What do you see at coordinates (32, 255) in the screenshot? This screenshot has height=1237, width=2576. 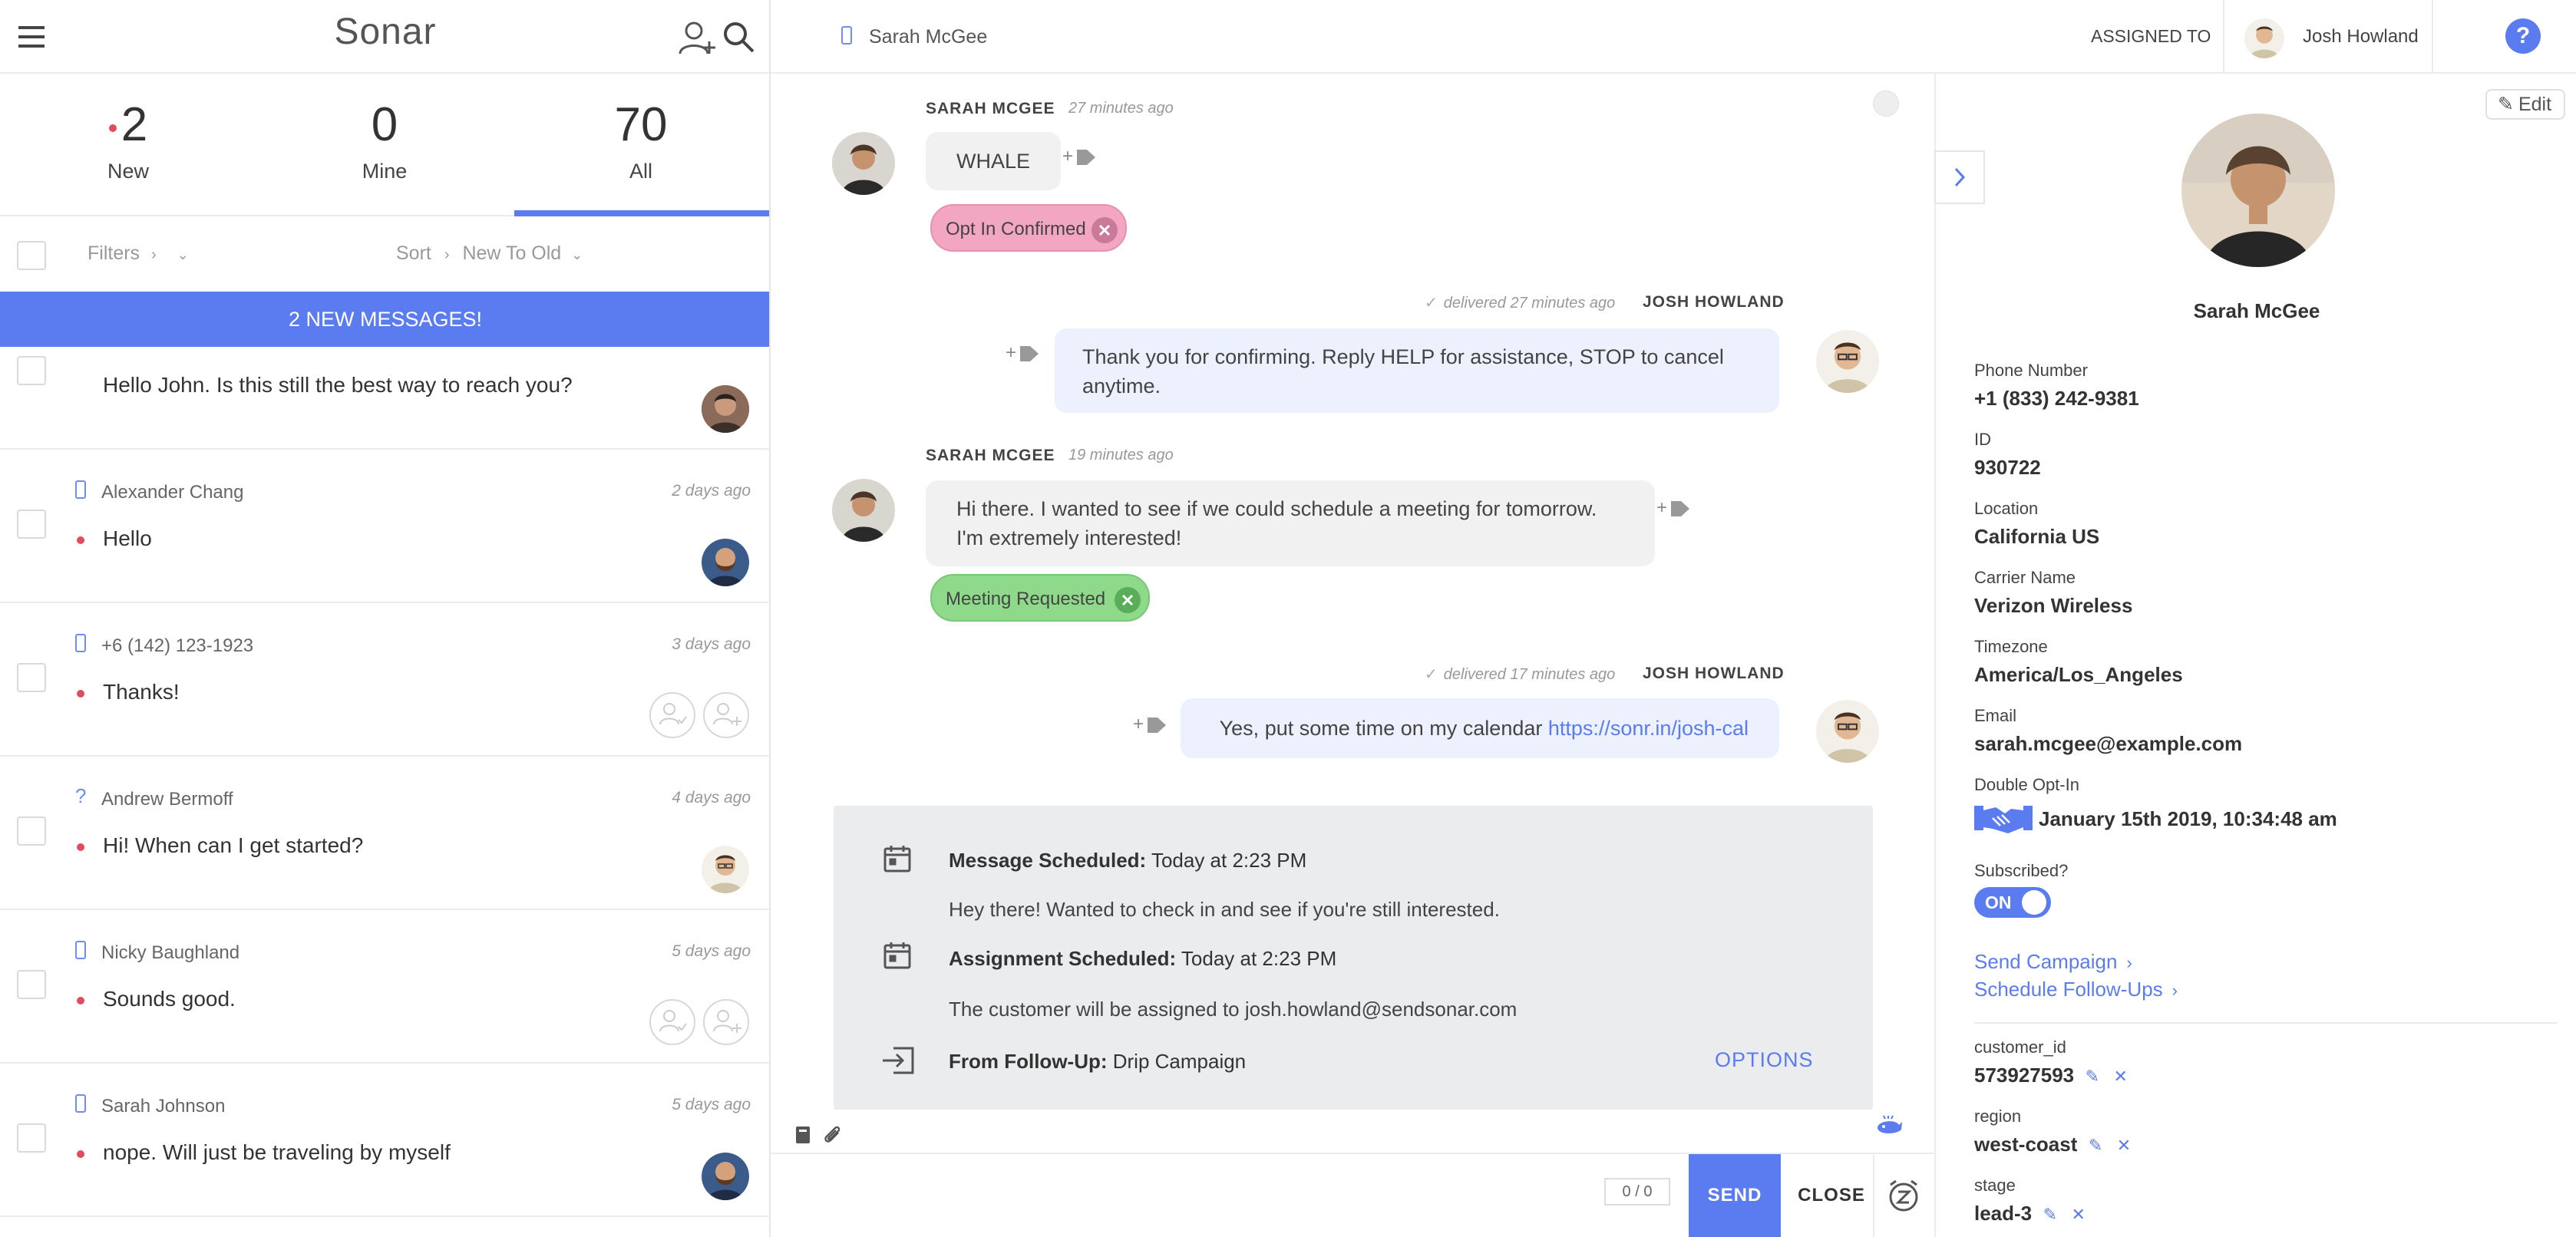 I see `select-all-checkbox` at bounding box center [32, 255].